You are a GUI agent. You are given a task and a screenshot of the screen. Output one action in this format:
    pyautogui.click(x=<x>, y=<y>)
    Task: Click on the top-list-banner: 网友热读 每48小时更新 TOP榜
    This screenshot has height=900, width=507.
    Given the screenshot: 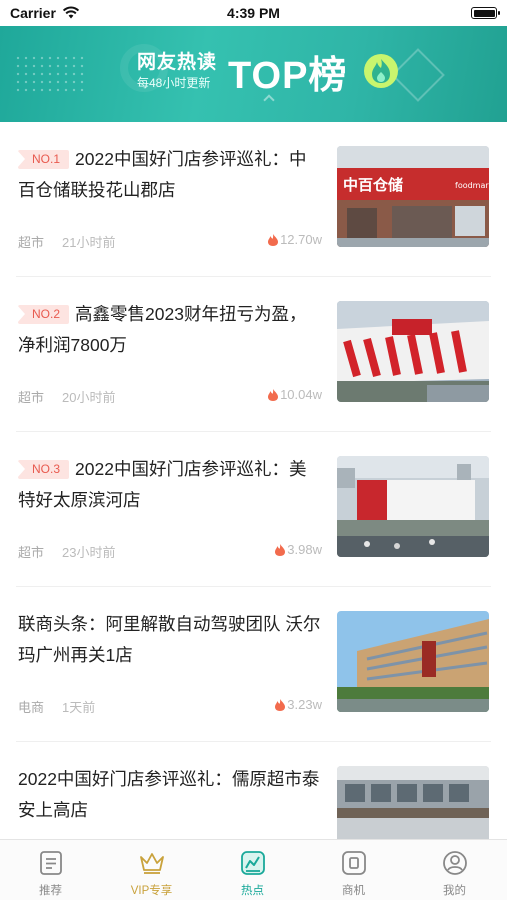 What is the action you would take?
    pyautogui.click(x=253, y=74)
    